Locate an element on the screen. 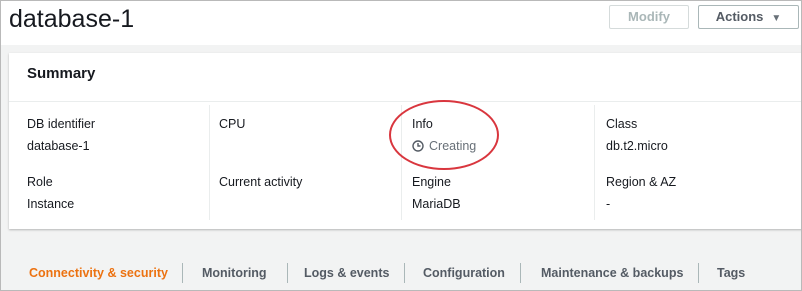  tab-monitoring: Monitoring is located at coordinates (234, 273).